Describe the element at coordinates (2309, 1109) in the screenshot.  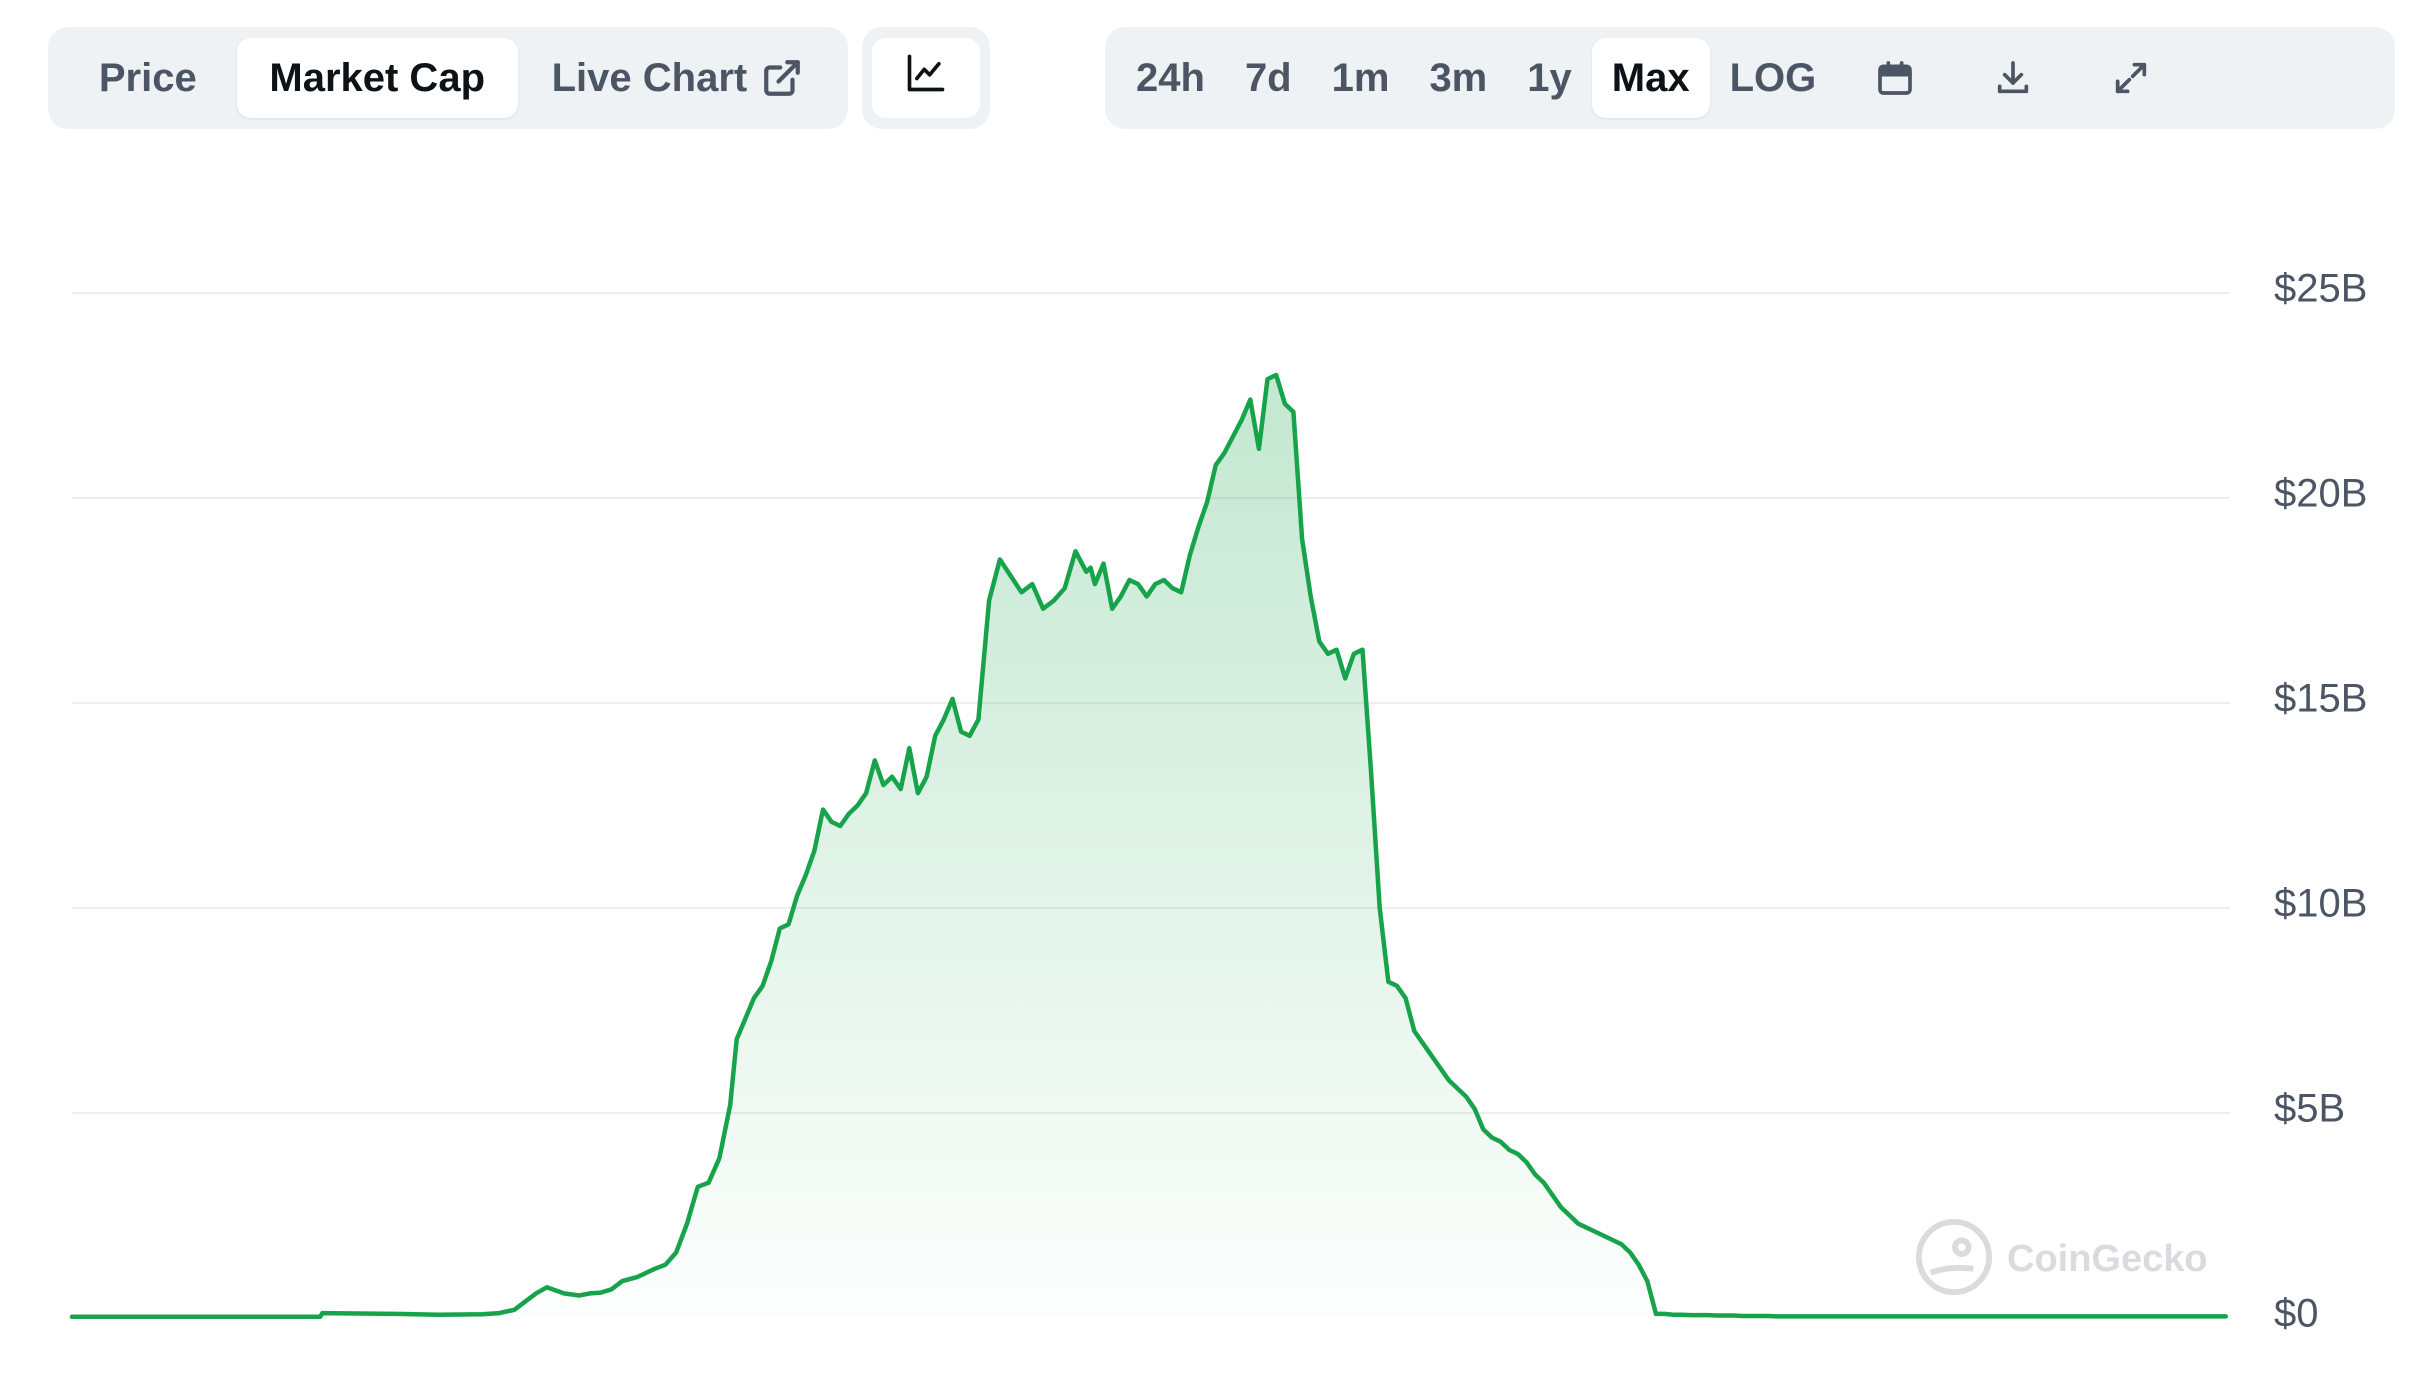
I see `y-tick-label: $5B` at that location.